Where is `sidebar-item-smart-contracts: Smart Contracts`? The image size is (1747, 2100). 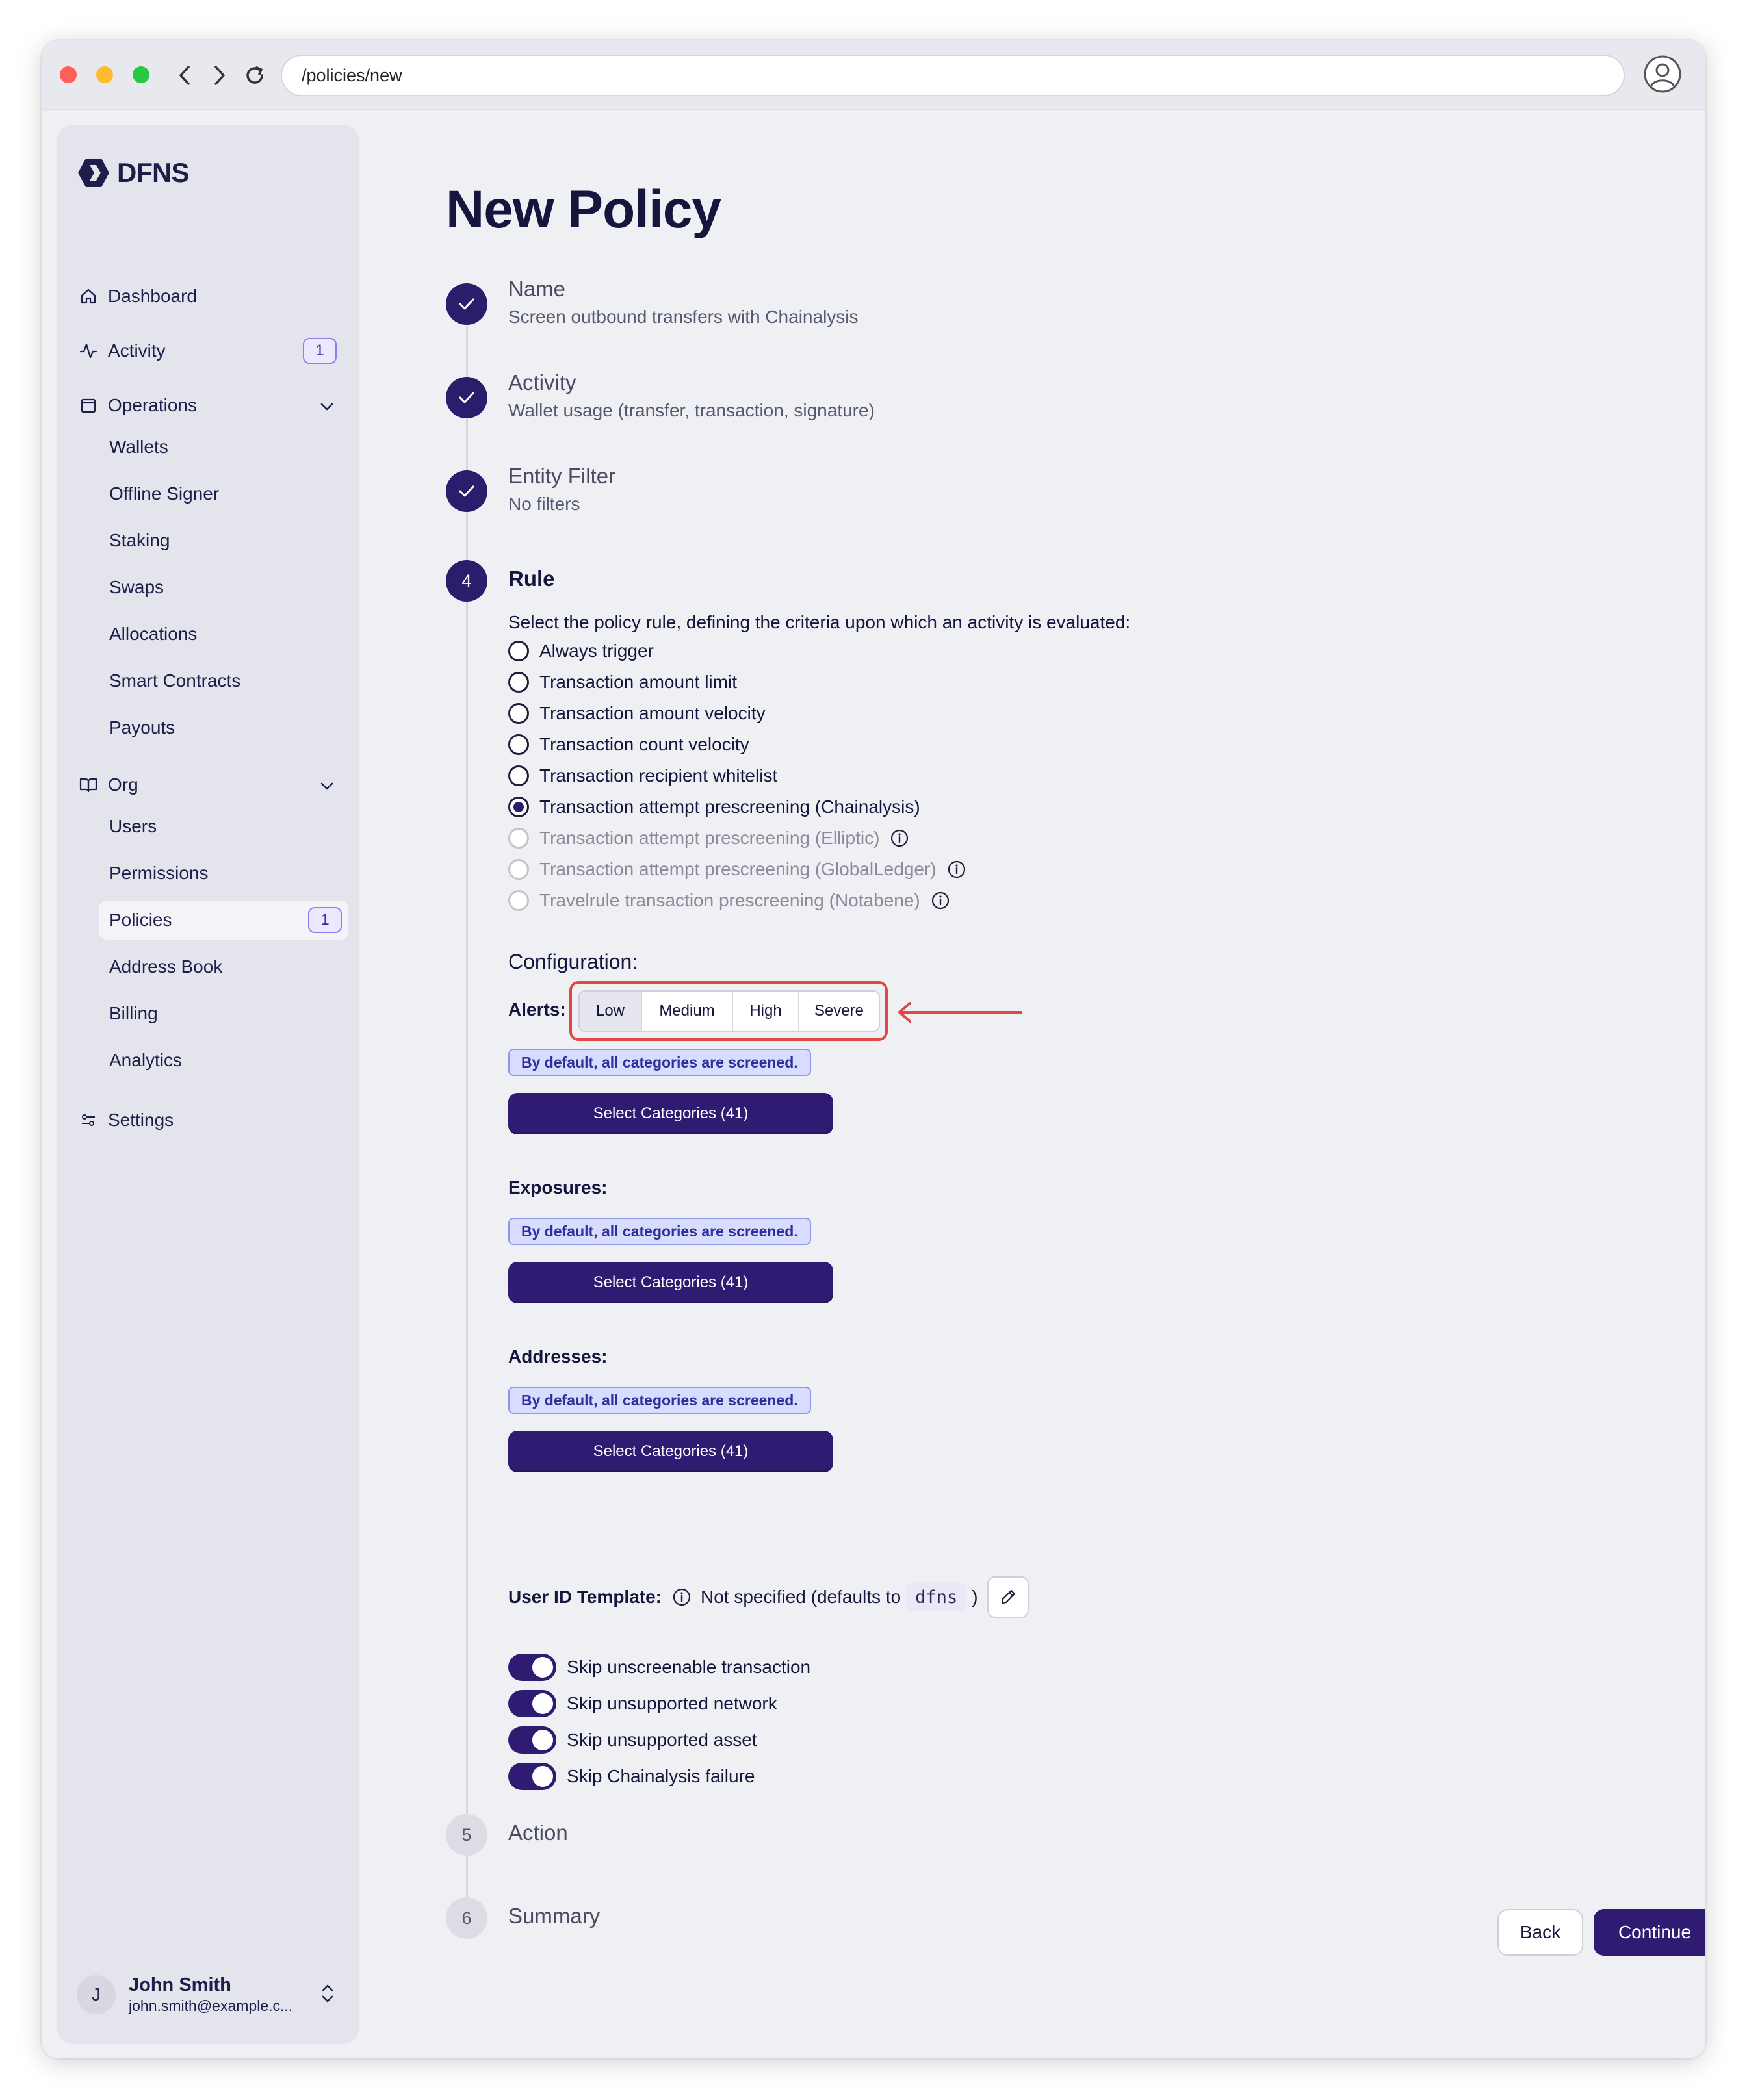
sidebar-item-smart-contracts: Smart Contracts is located at coordinates (208, 680).